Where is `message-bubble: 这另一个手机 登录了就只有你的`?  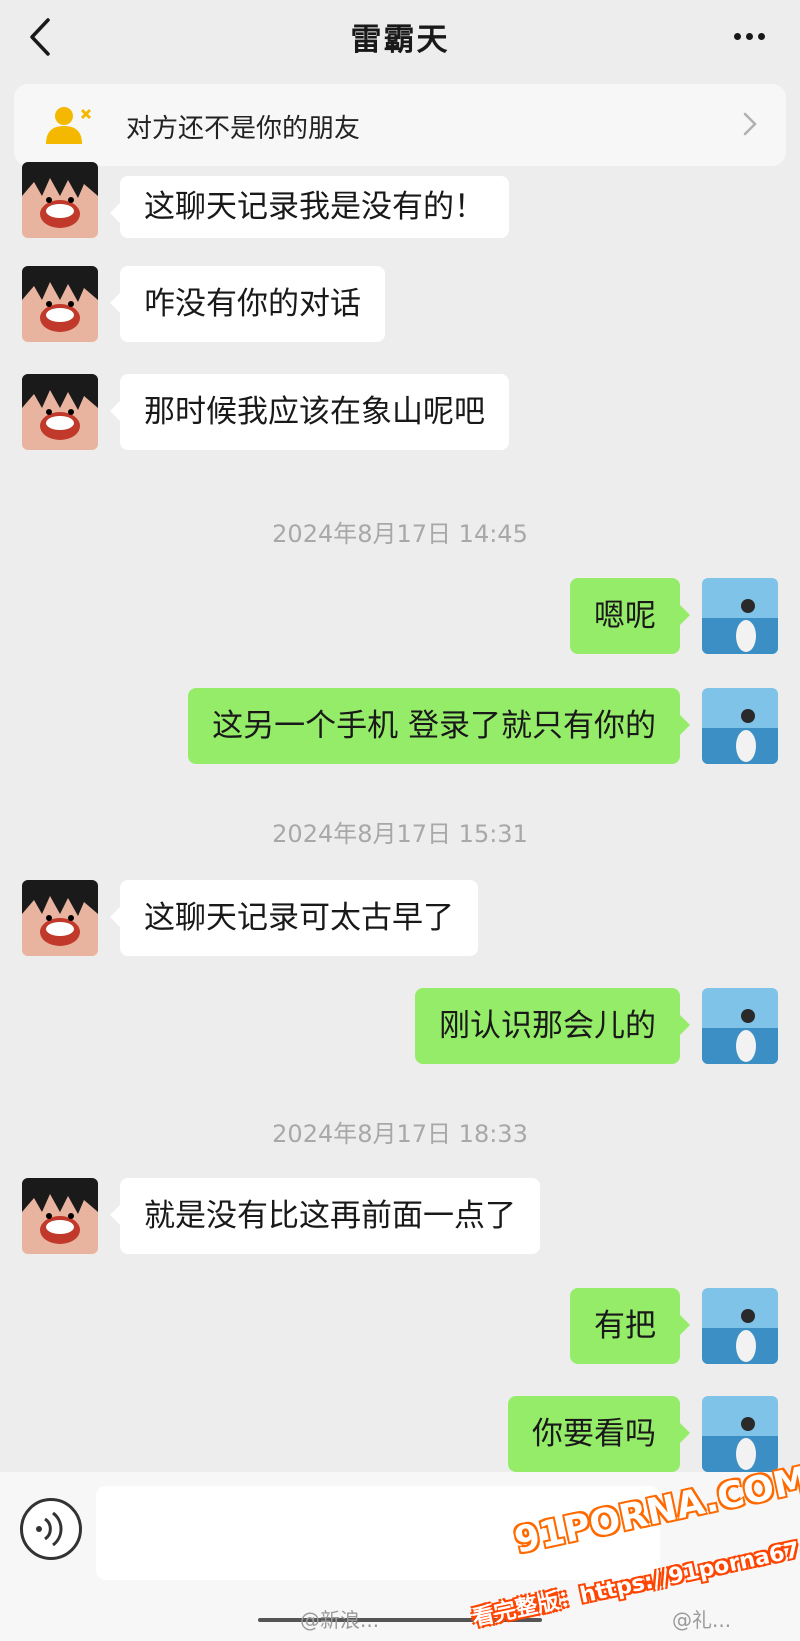
message-bubble: 这另一个手机 登录了就只有你的 is located at coordinates (439, 726).